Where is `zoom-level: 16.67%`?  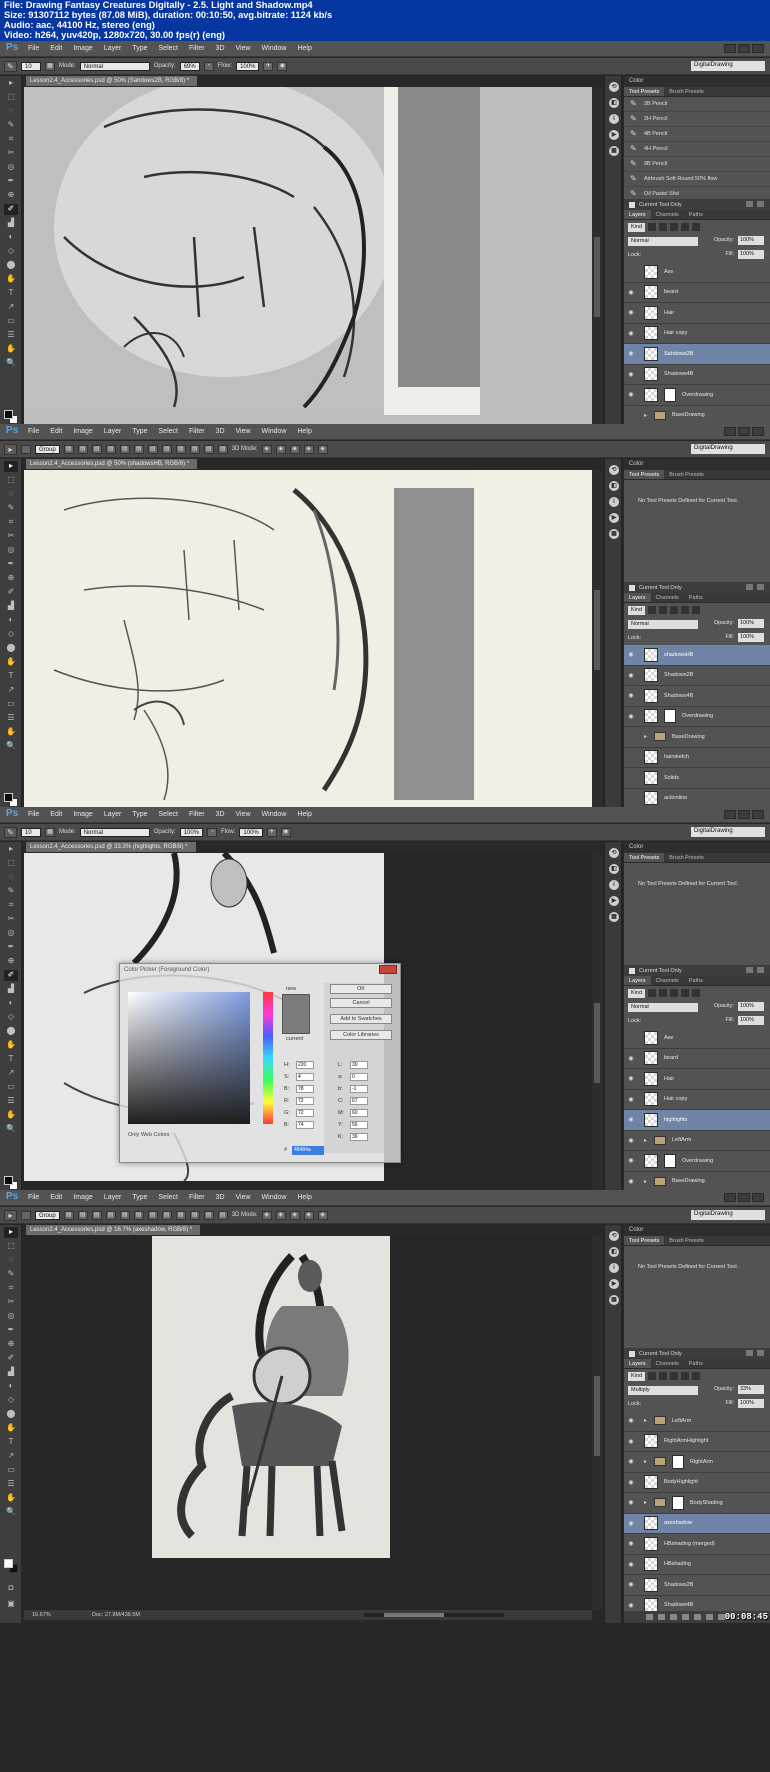
zoom-level: 16.67% is located at coordinates (41, 1615).